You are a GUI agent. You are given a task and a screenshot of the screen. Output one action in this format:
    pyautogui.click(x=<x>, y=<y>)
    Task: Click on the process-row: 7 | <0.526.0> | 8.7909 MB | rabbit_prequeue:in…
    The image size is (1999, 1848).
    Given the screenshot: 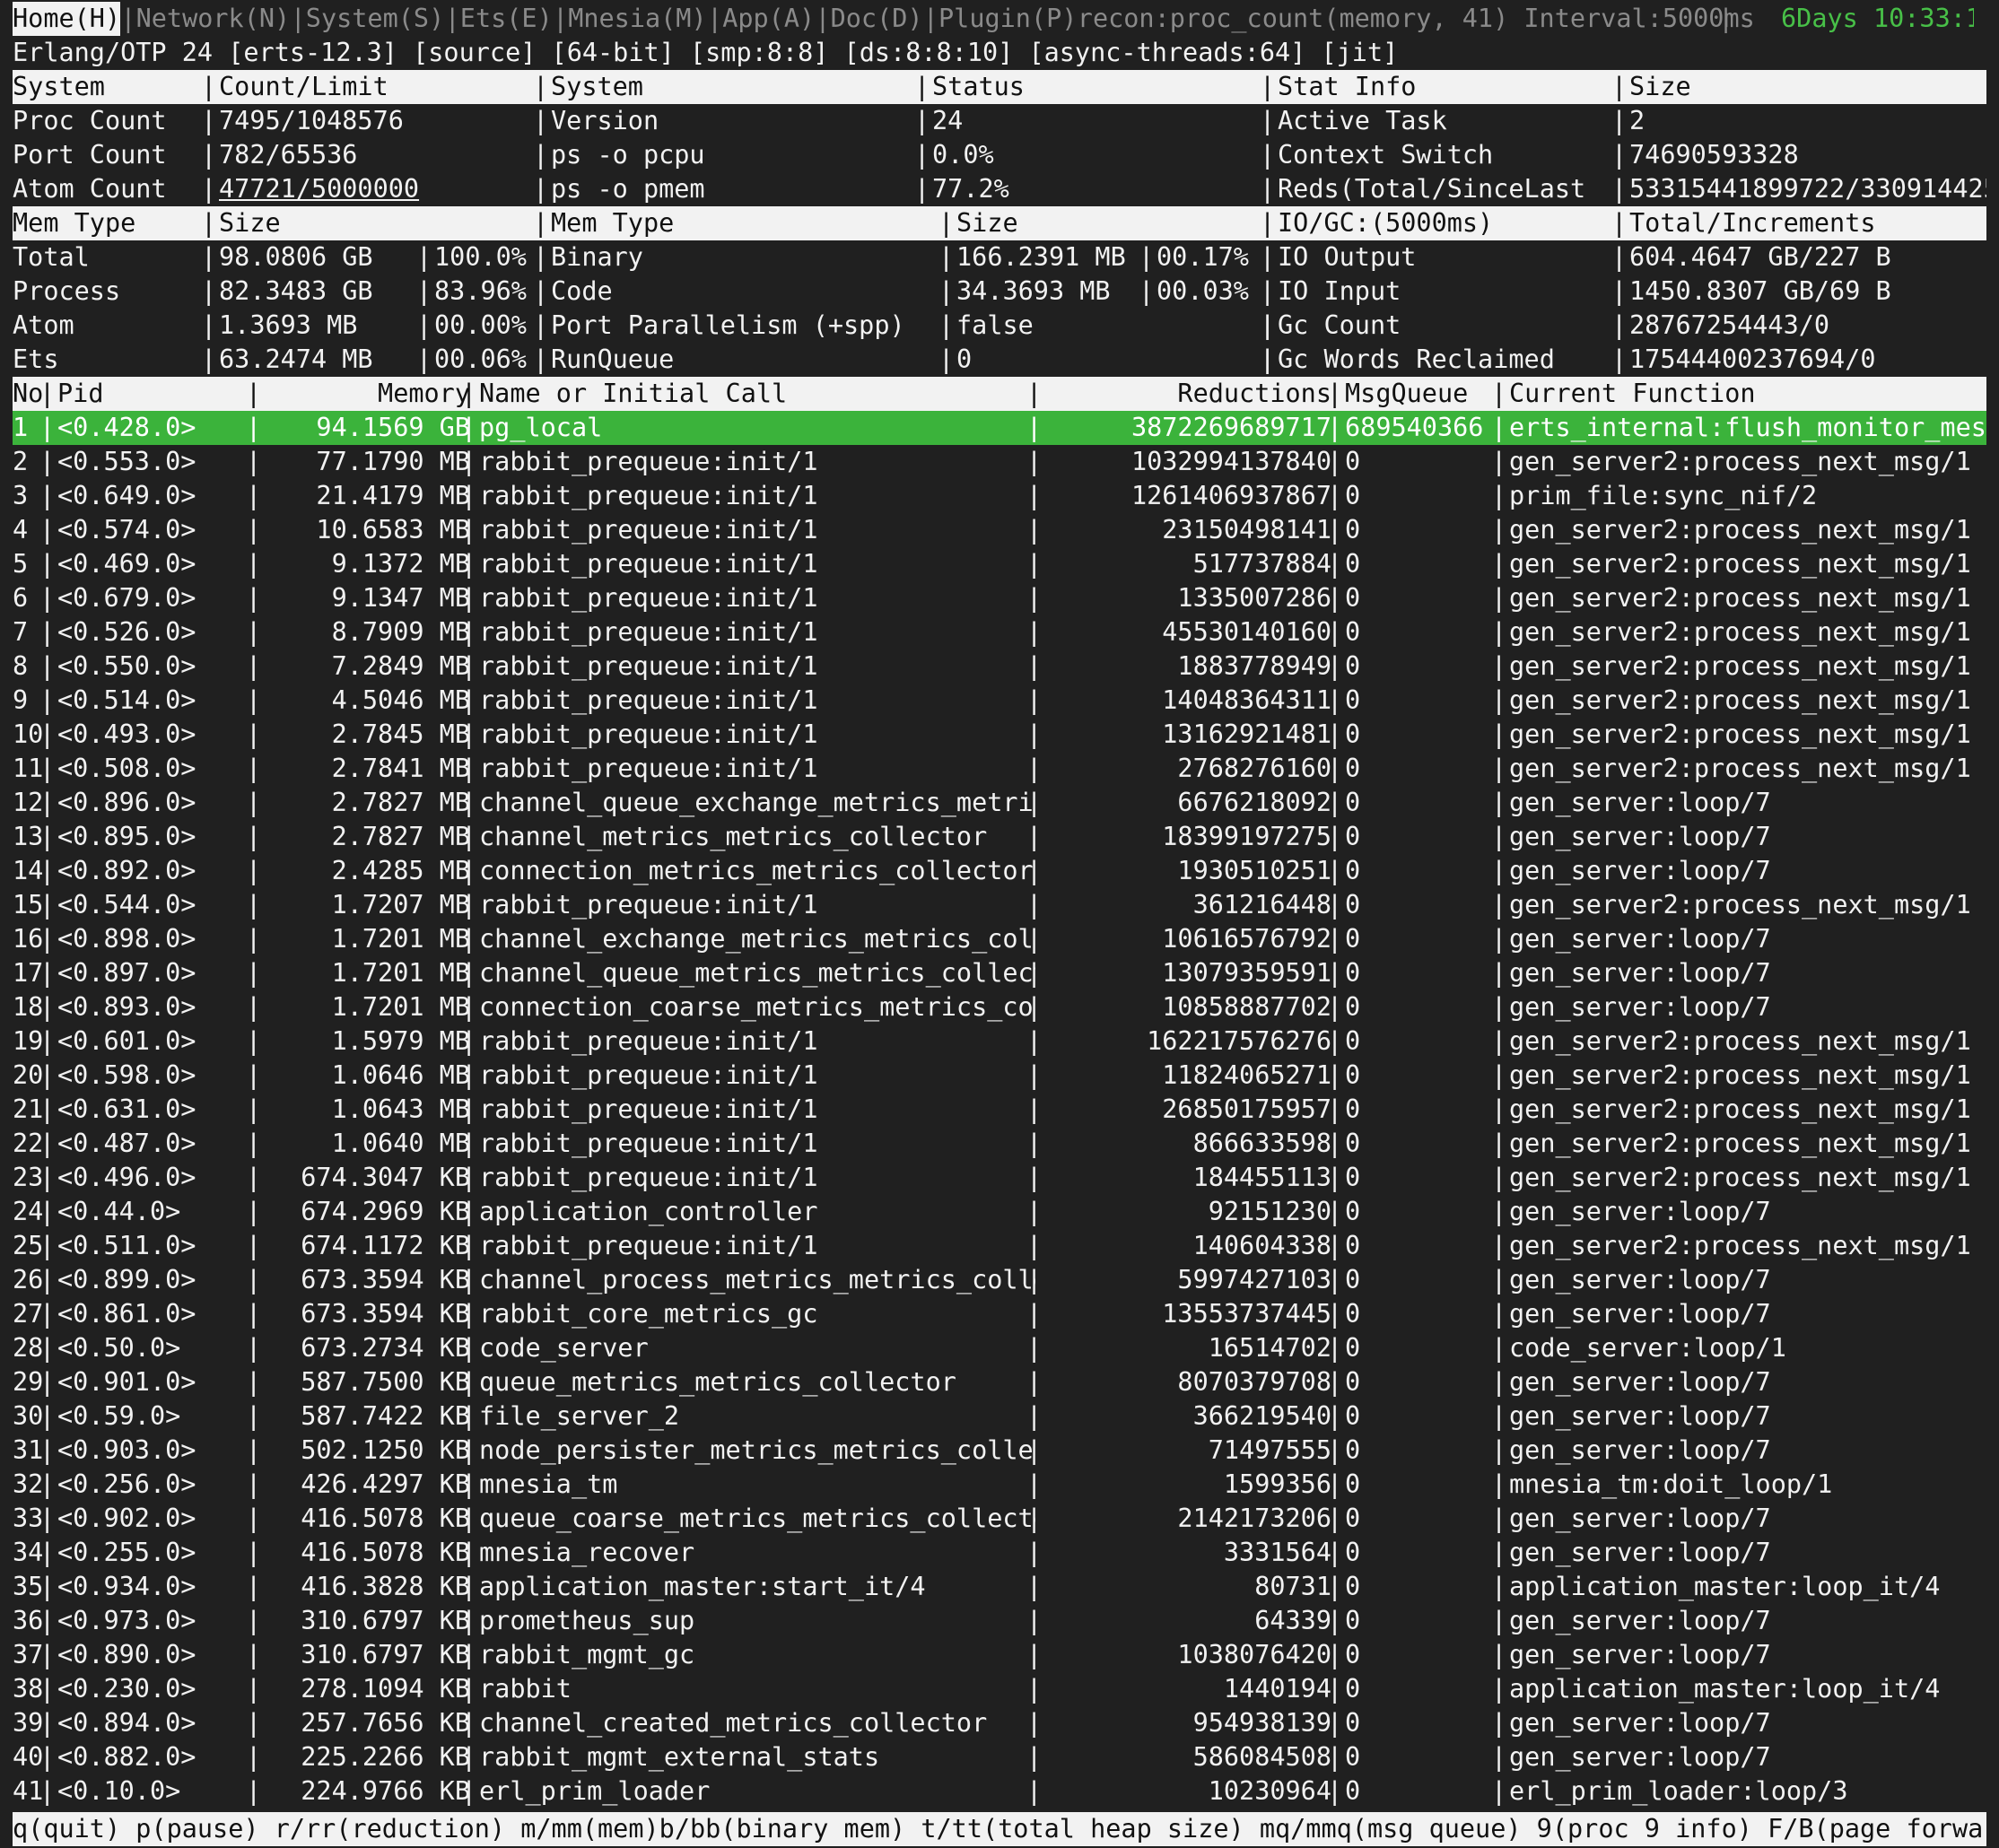 What is the action you would take?
    pyautogui.click(x=999, y=632)
    